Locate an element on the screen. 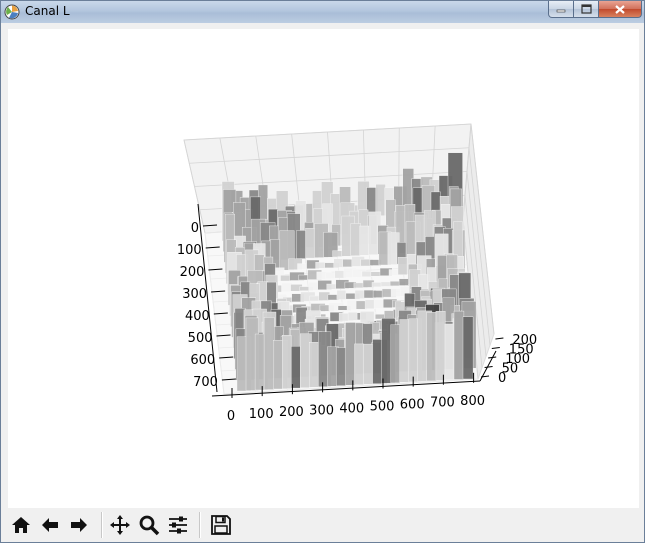 The width and height of the screenshot is (645, 543). y-tick-label: 600 is located at coordinates (202, 360).